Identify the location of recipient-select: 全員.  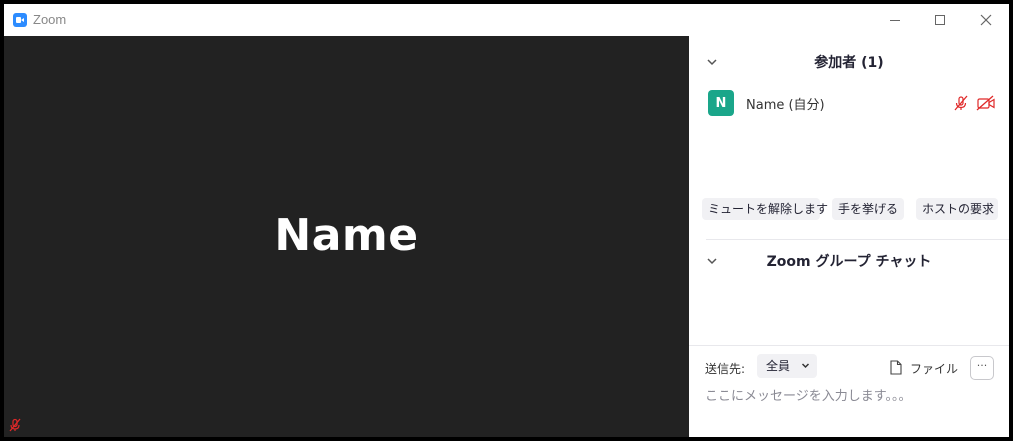
(787, 366).